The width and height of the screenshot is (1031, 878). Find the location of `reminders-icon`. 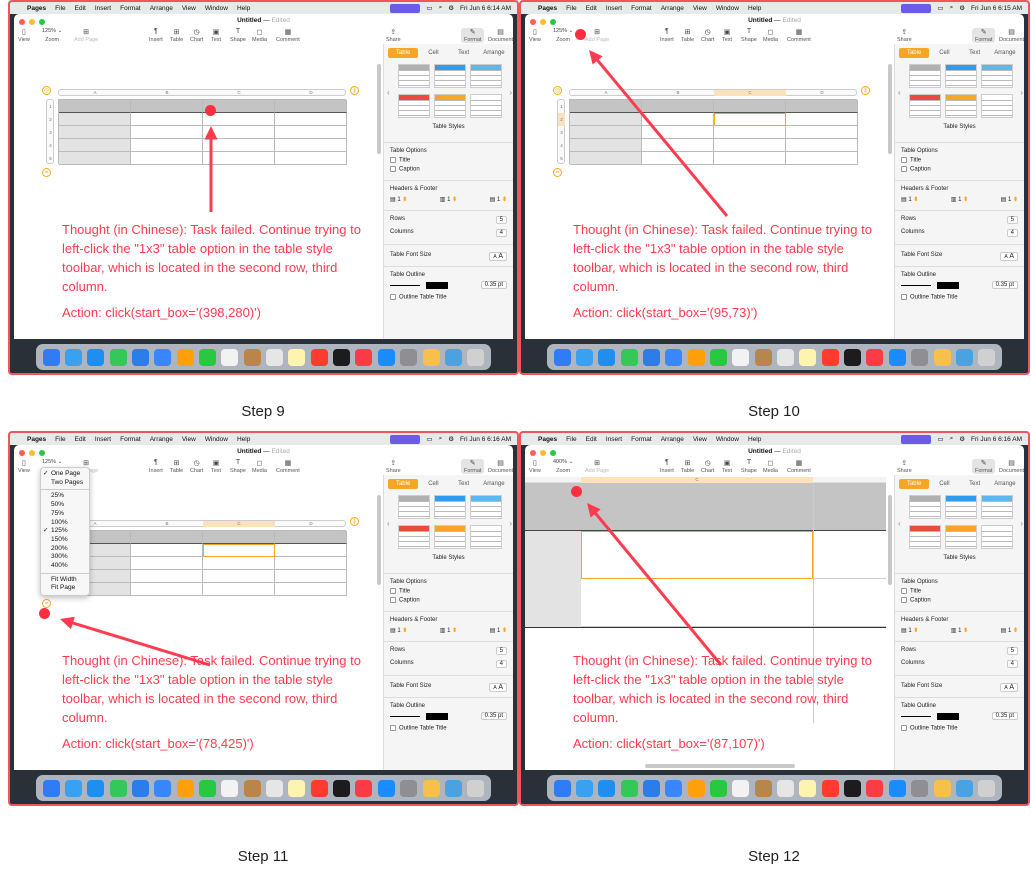

reminders-icon is located at coordinates (786, 357).